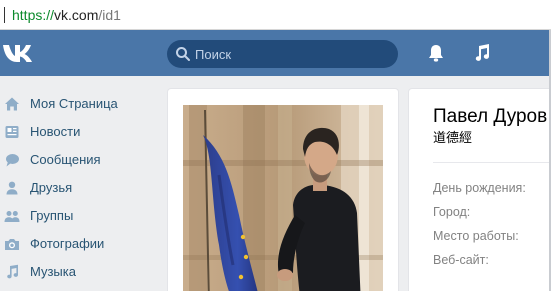 Image resolution: width=551 pixels, height=291 pixels. I want to click on profile-name: Павел Дуров, so click(490, 116).